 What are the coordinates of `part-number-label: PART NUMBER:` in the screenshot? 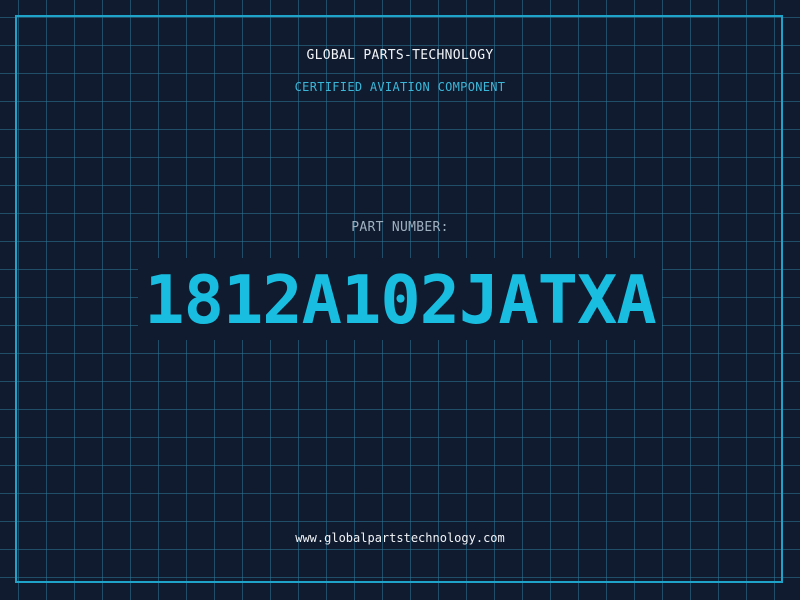 It's located at (400, 227).